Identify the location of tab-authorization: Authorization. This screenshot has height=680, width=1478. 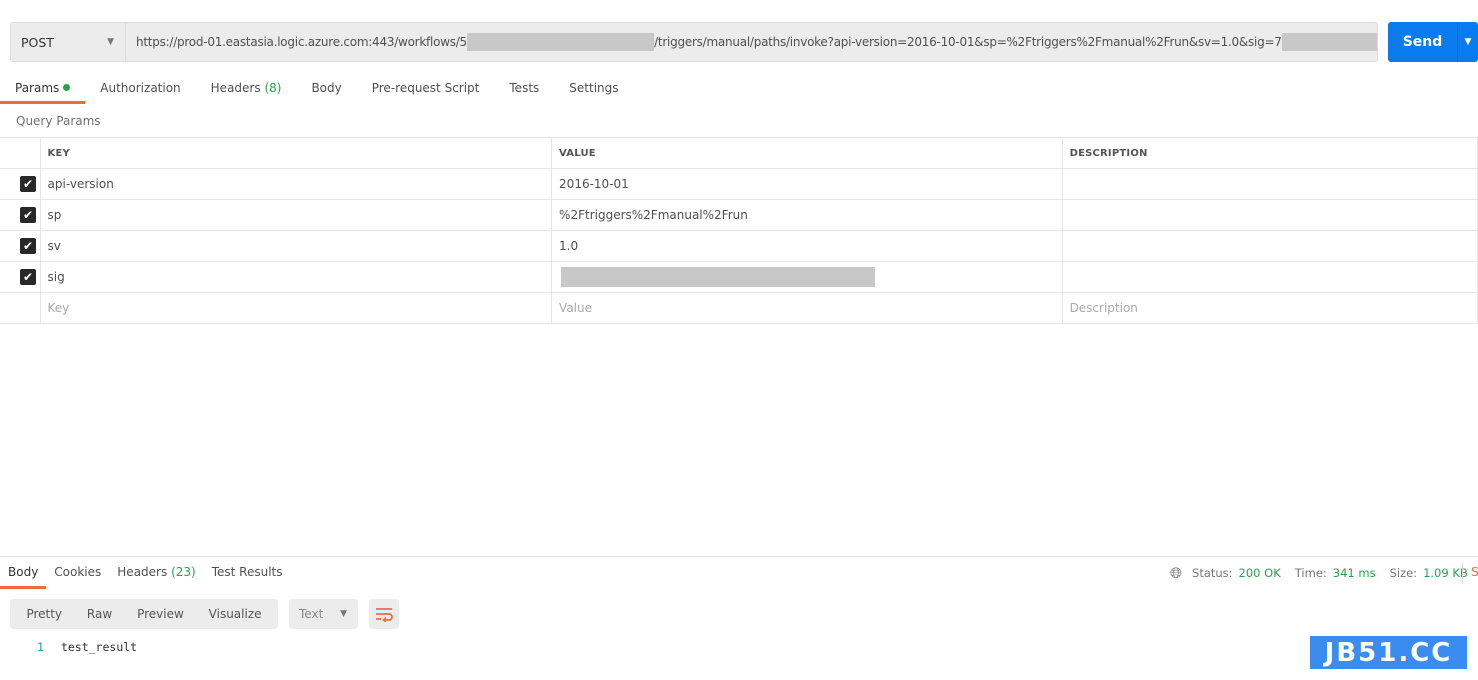
(140, 91).